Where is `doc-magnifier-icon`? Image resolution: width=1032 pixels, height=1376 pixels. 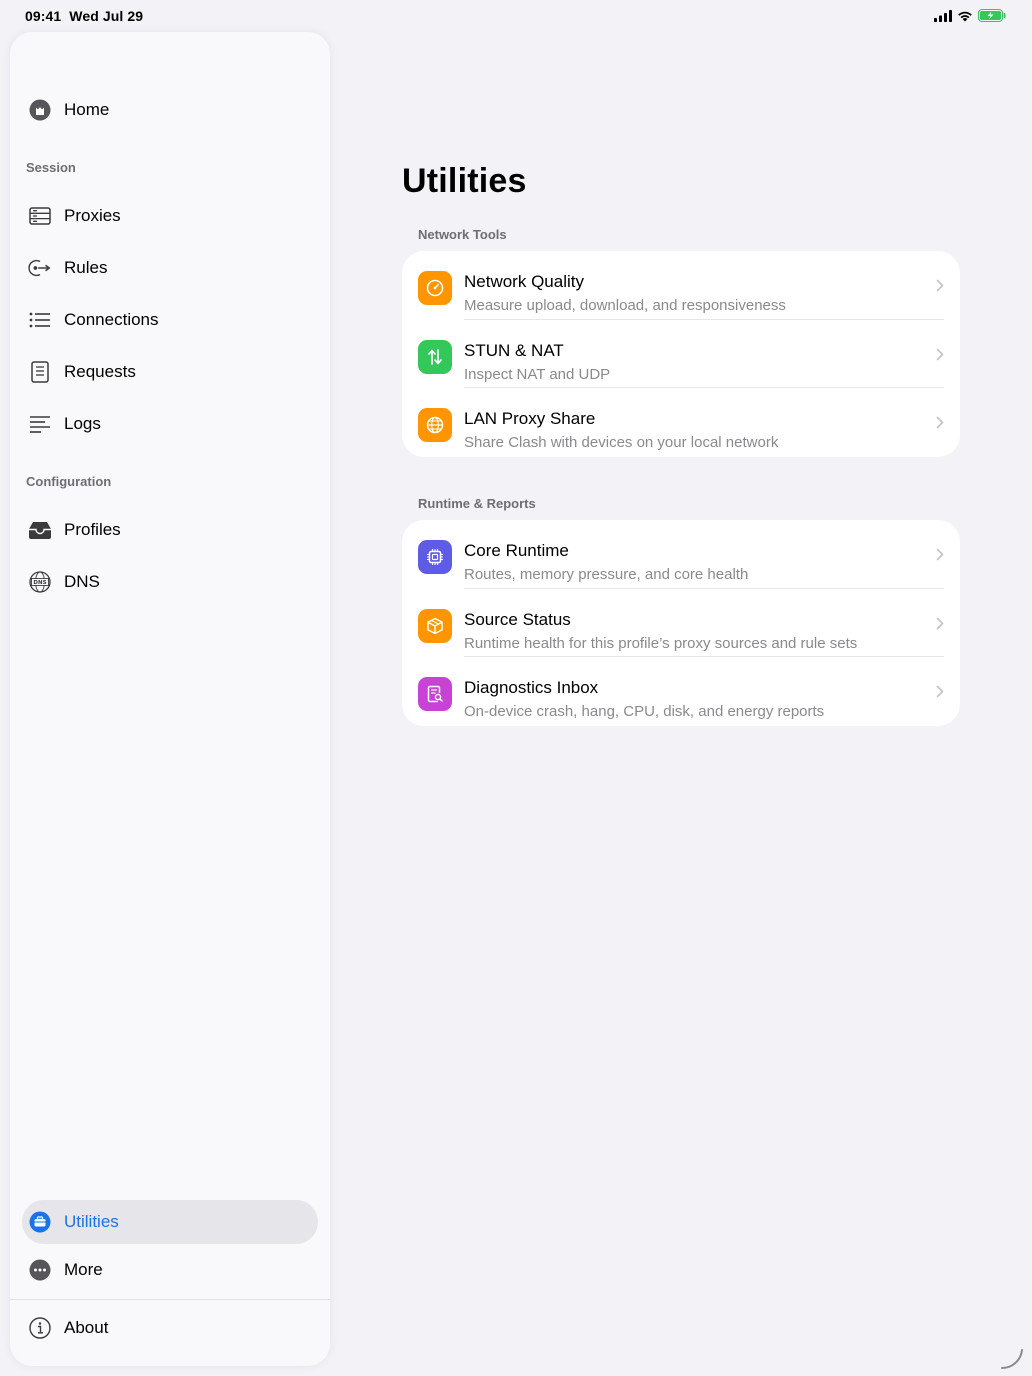 doc-magnifier-icon is located at coordinates (435, 694).